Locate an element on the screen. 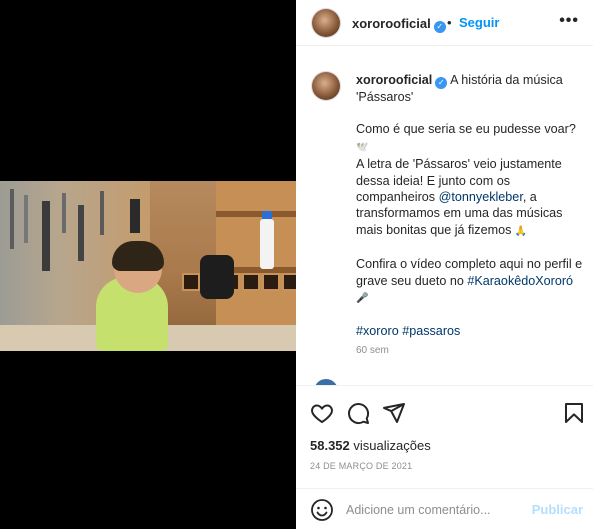  caption-time-ago: 60 sem is located at coordinates (372, 350).